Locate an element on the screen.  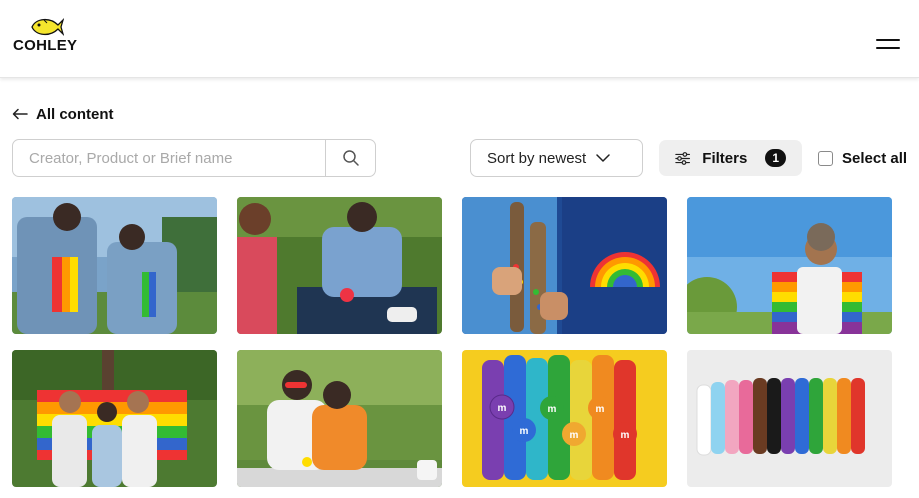
hamburger-menu-icon is located at coordinates (888, 44).